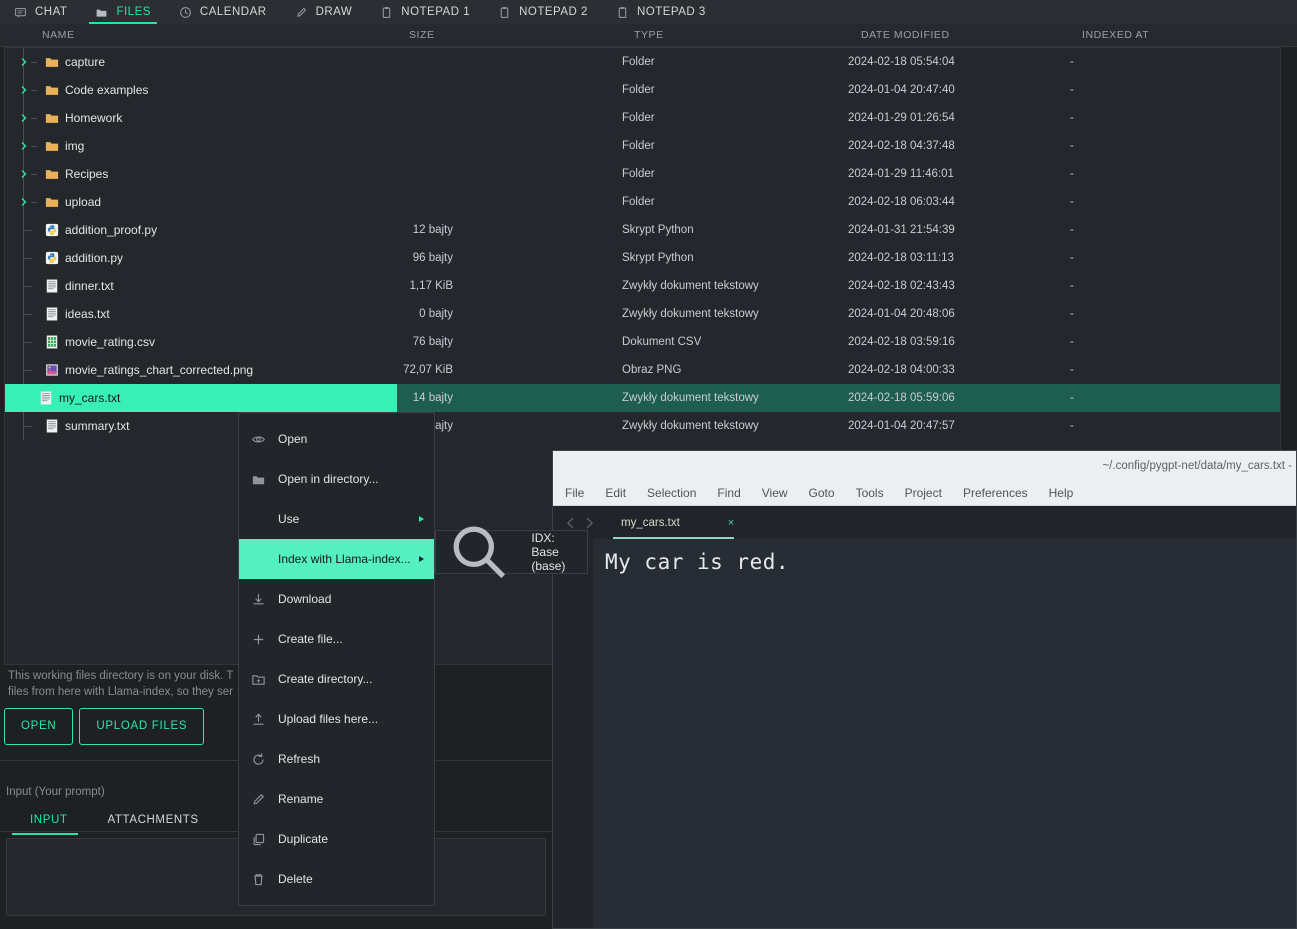 The width and height of the screenshot is (1297, 929). What do you see at coordinates (96, 230) in the screenshot?
I see `file-name-cell: addition_proof.py` at bounding box center [96, 230].